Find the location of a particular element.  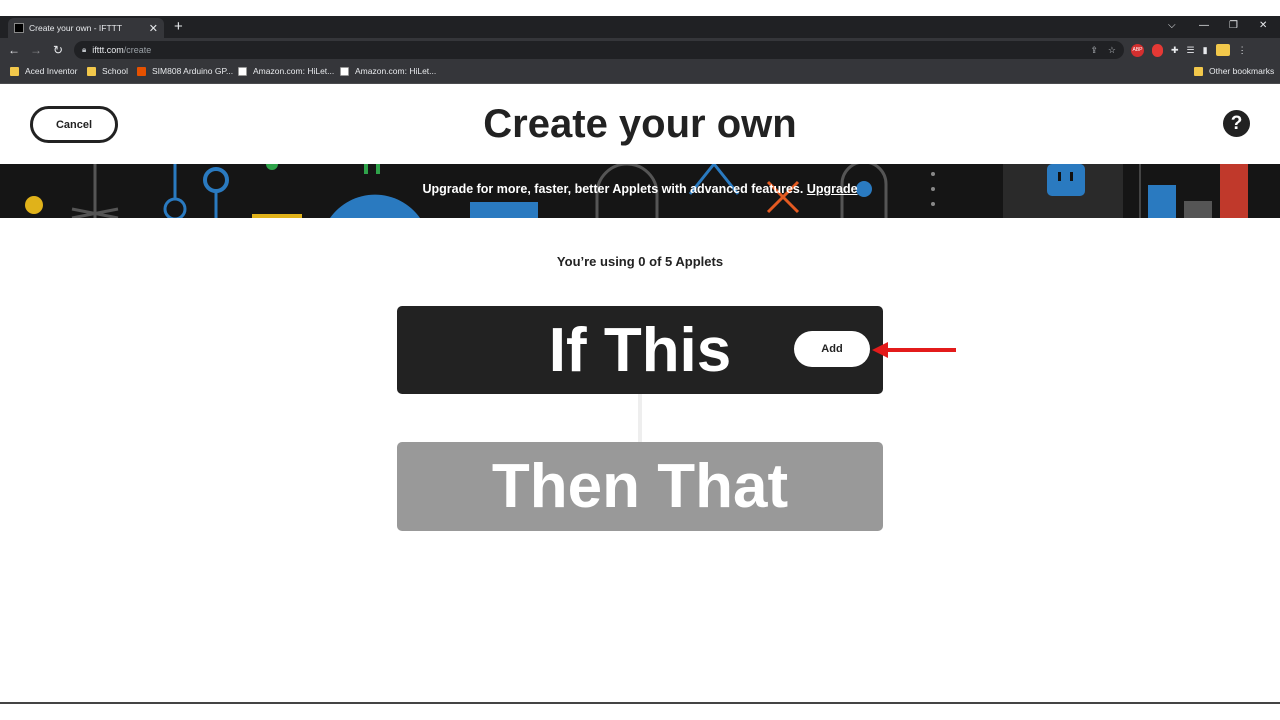

back-button: ← is located at coordinates (14, 50).